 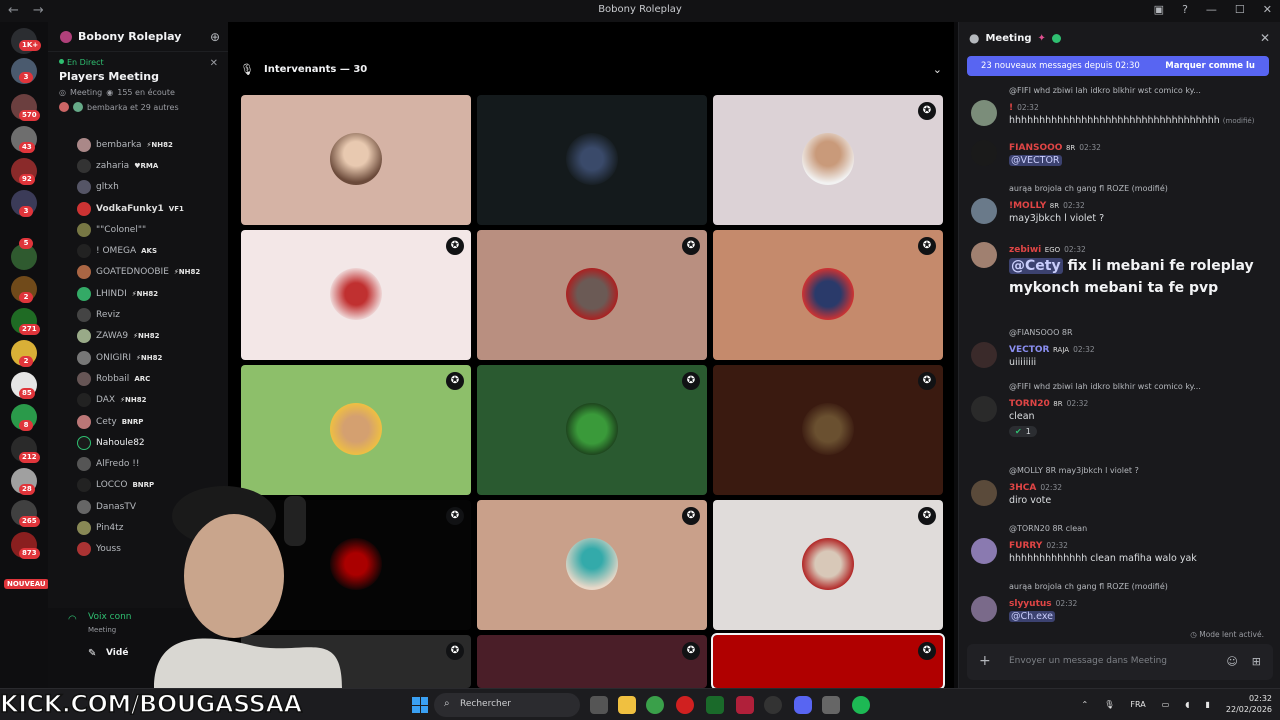 I want to click on obs-icon, so click(x=773, y=705).